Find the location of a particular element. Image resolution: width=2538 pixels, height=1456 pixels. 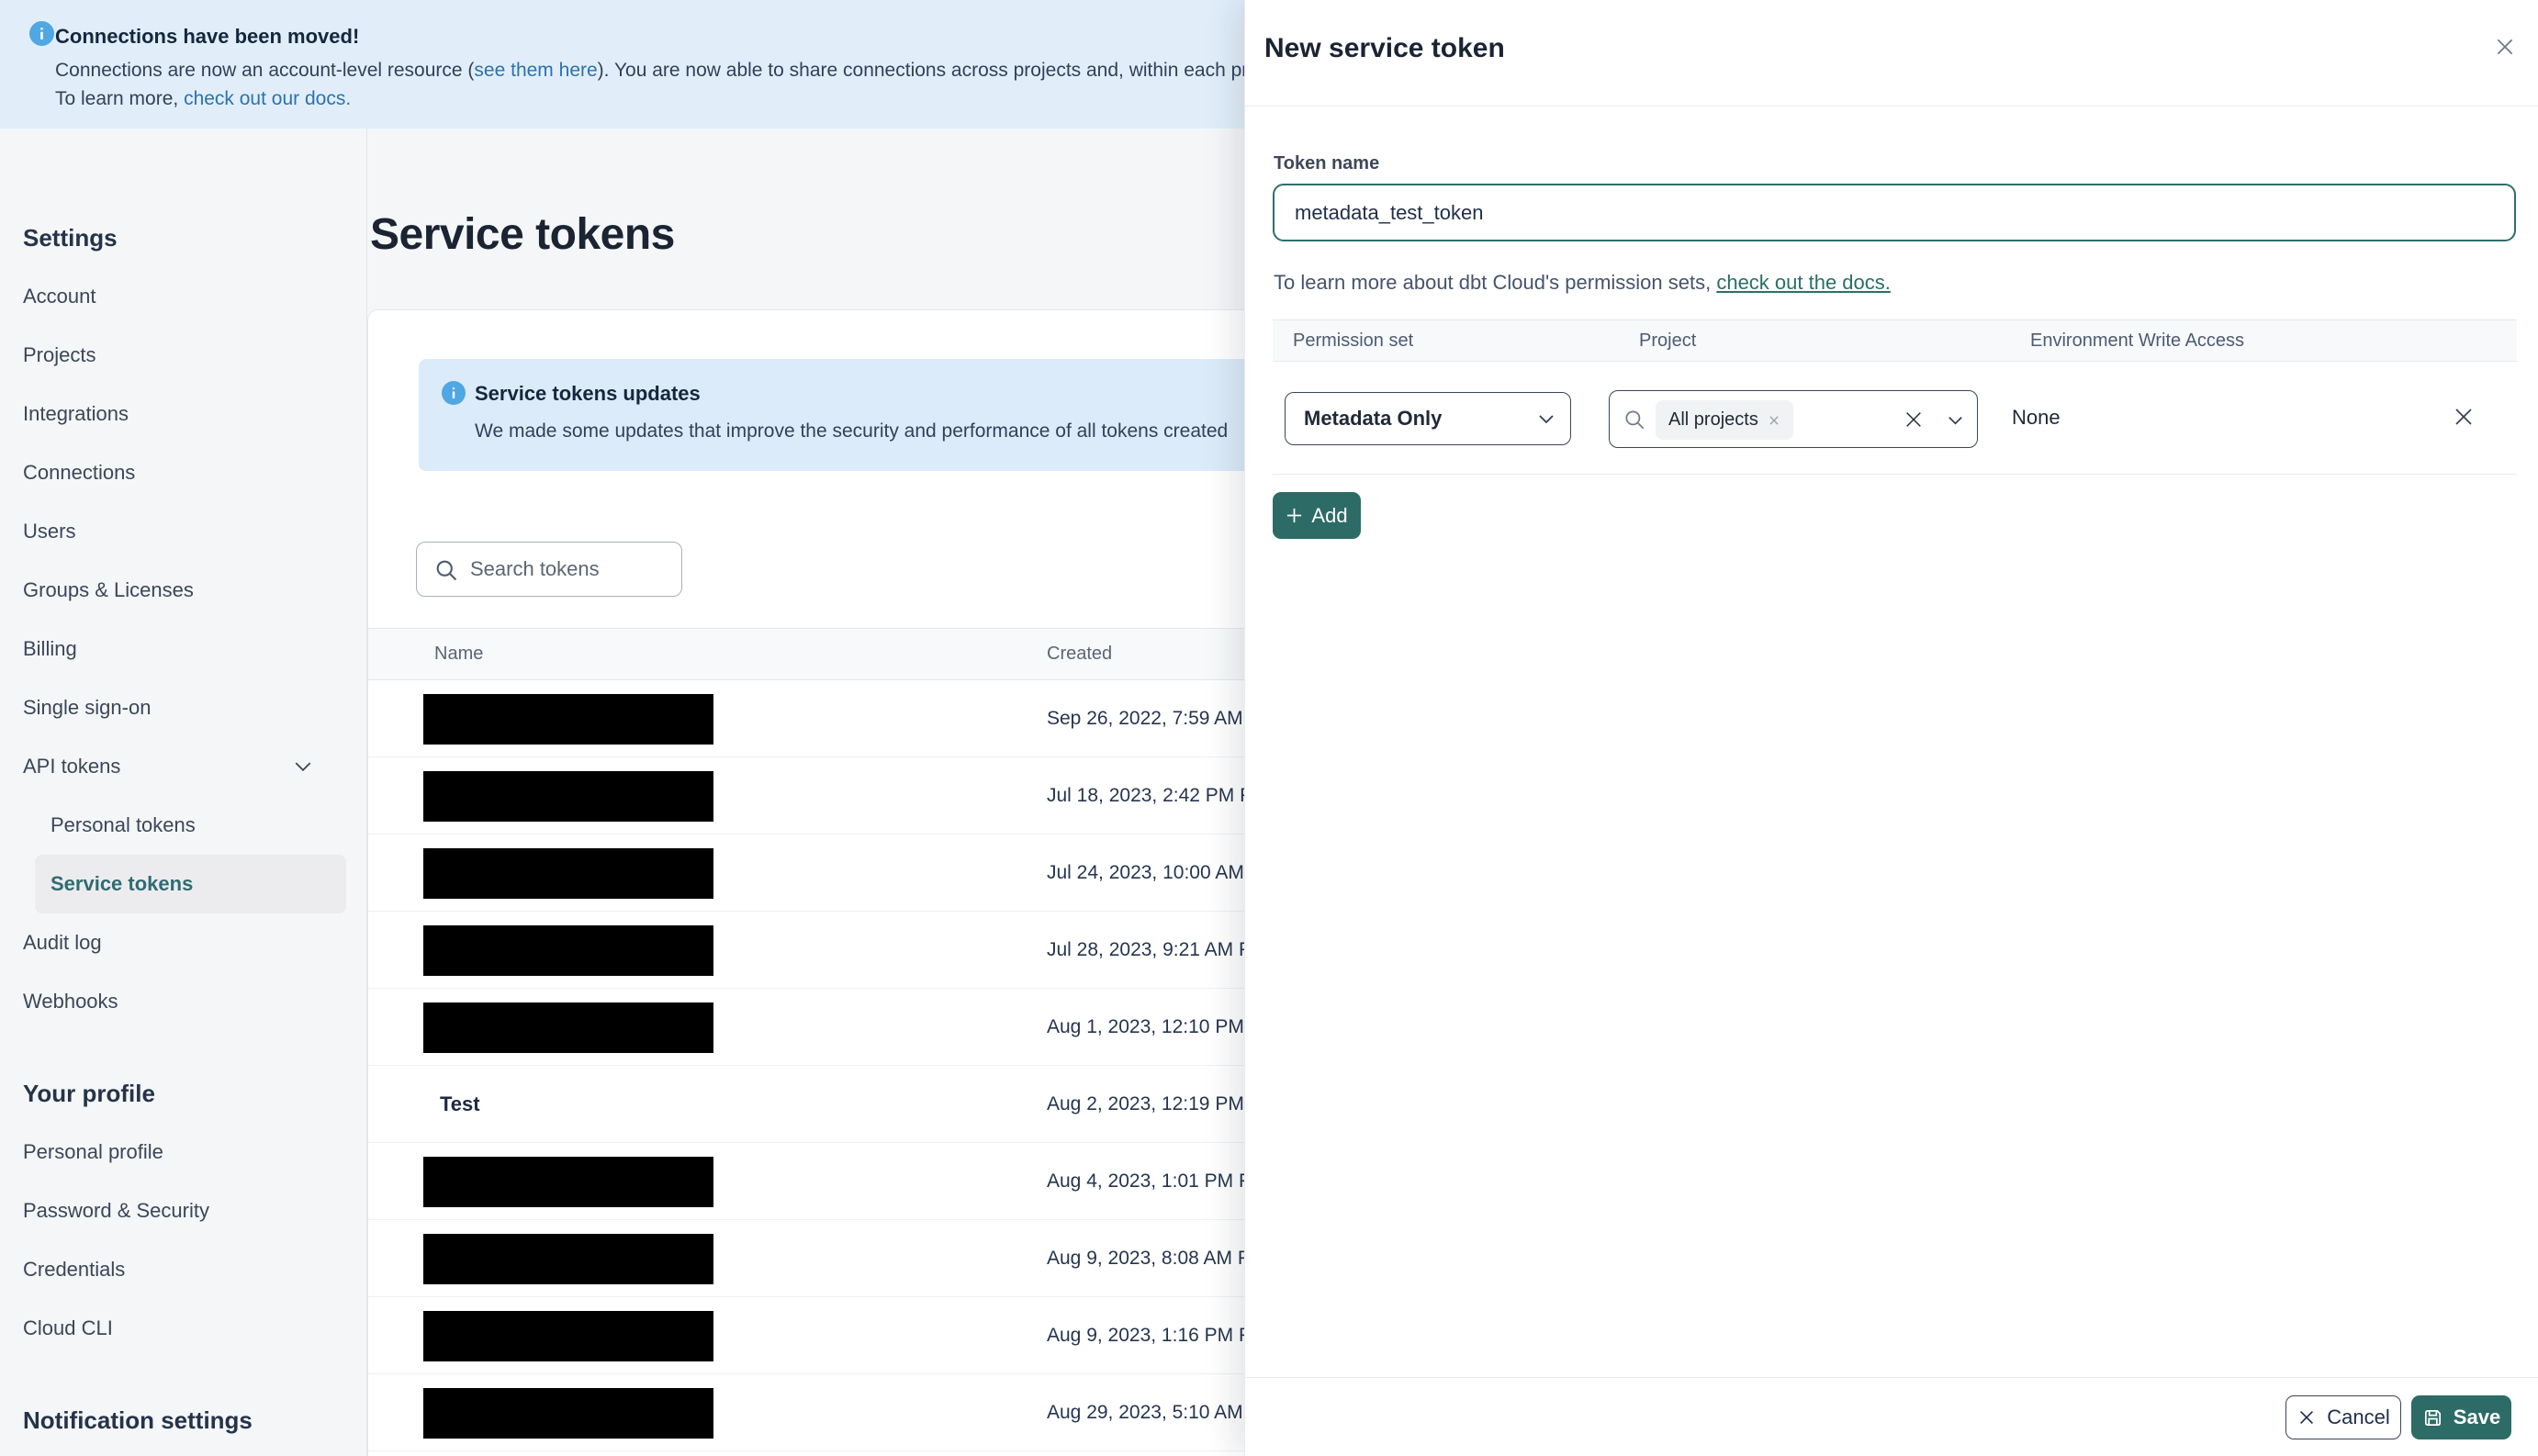

drawer-footer: Cancel Save is located at coordinates (1892, 1416).